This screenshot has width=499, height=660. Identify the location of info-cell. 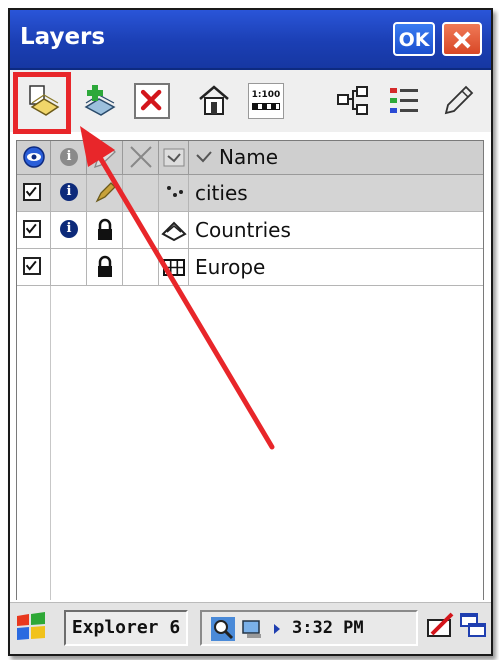
(69, 267).